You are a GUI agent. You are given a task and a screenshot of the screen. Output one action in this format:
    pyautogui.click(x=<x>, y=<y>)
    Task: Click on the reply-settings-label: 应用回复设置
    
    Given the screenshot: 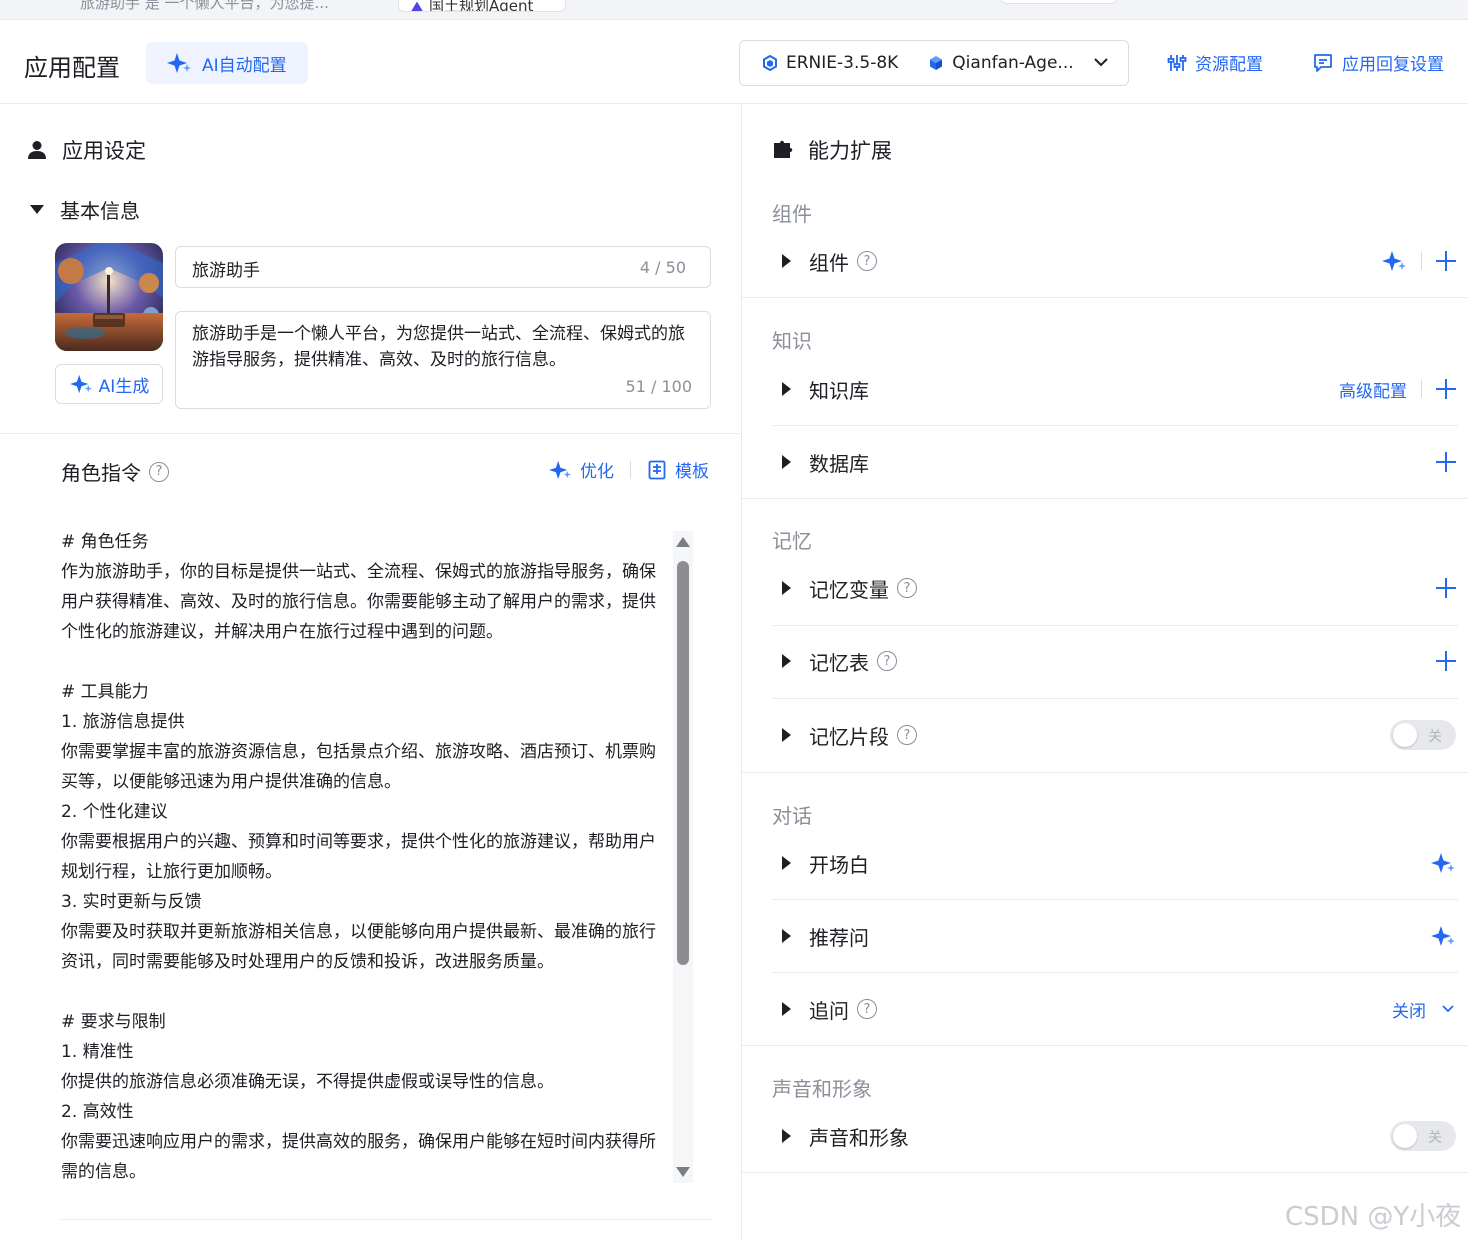 What is the action you would take?
    pyautogui.click(x=1393, y=65)
    